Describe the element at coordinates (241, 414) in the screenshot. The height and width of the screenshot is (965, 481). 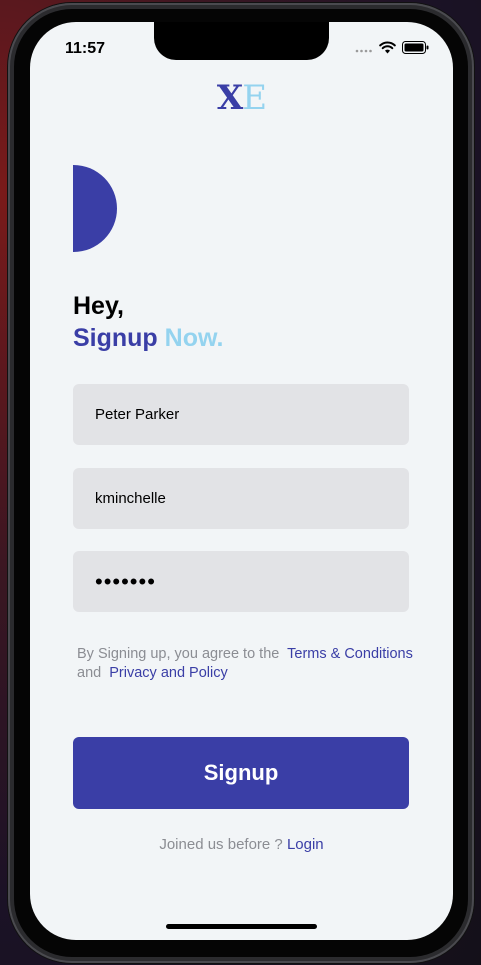
I see `name-field: Peter Parker` at that location.